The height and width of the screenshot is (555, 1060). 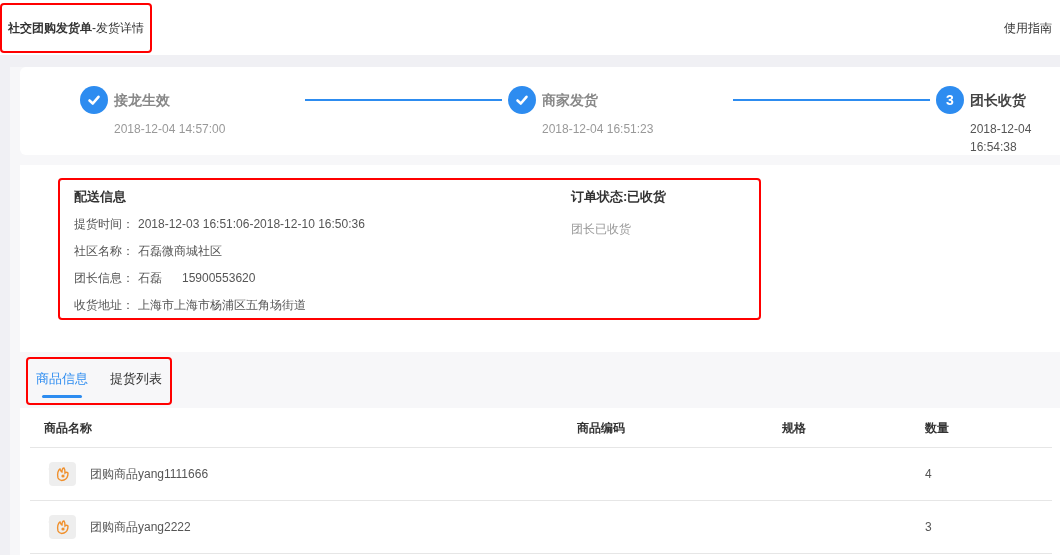 I want to click on product-name: 团购商品yang2222, so click(x=140, y=527).